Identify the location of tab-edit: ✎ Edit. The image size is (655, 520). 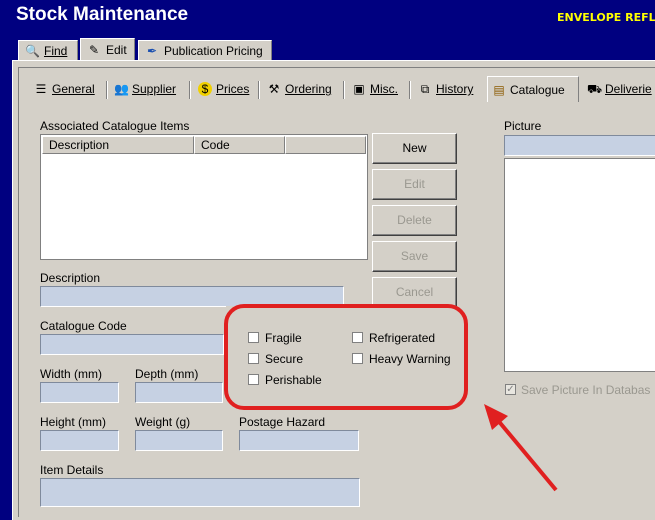
(107, 49).